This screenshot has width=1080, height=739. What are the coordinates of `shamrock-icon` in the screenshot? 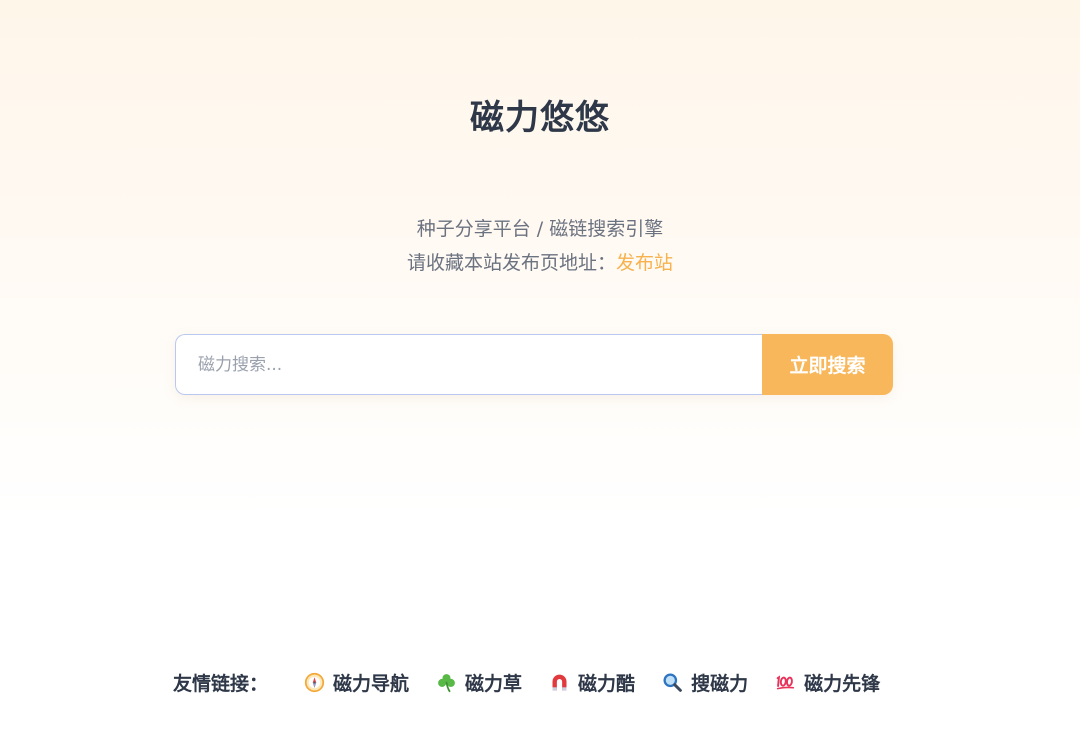 It's located at (446, 682).